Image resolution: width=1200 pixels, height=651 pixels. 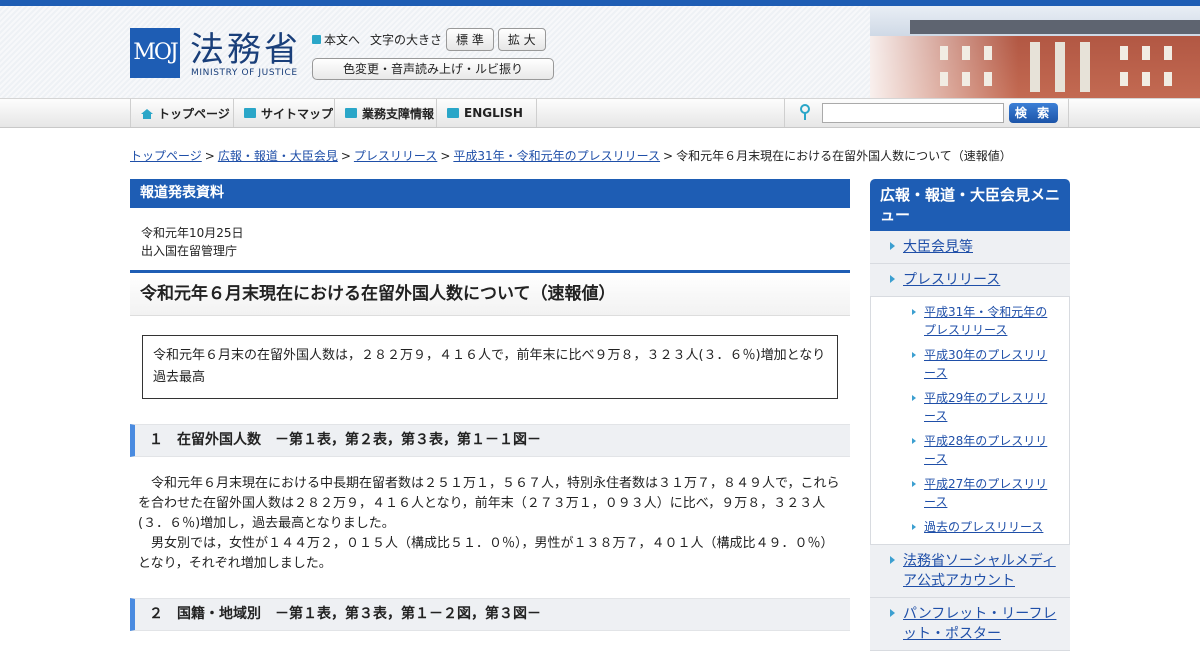 What do you see at coordinates (342, 39) in the screenshot?
I see `skip-link-label: 本文へ` at bounding box center [342, 39].